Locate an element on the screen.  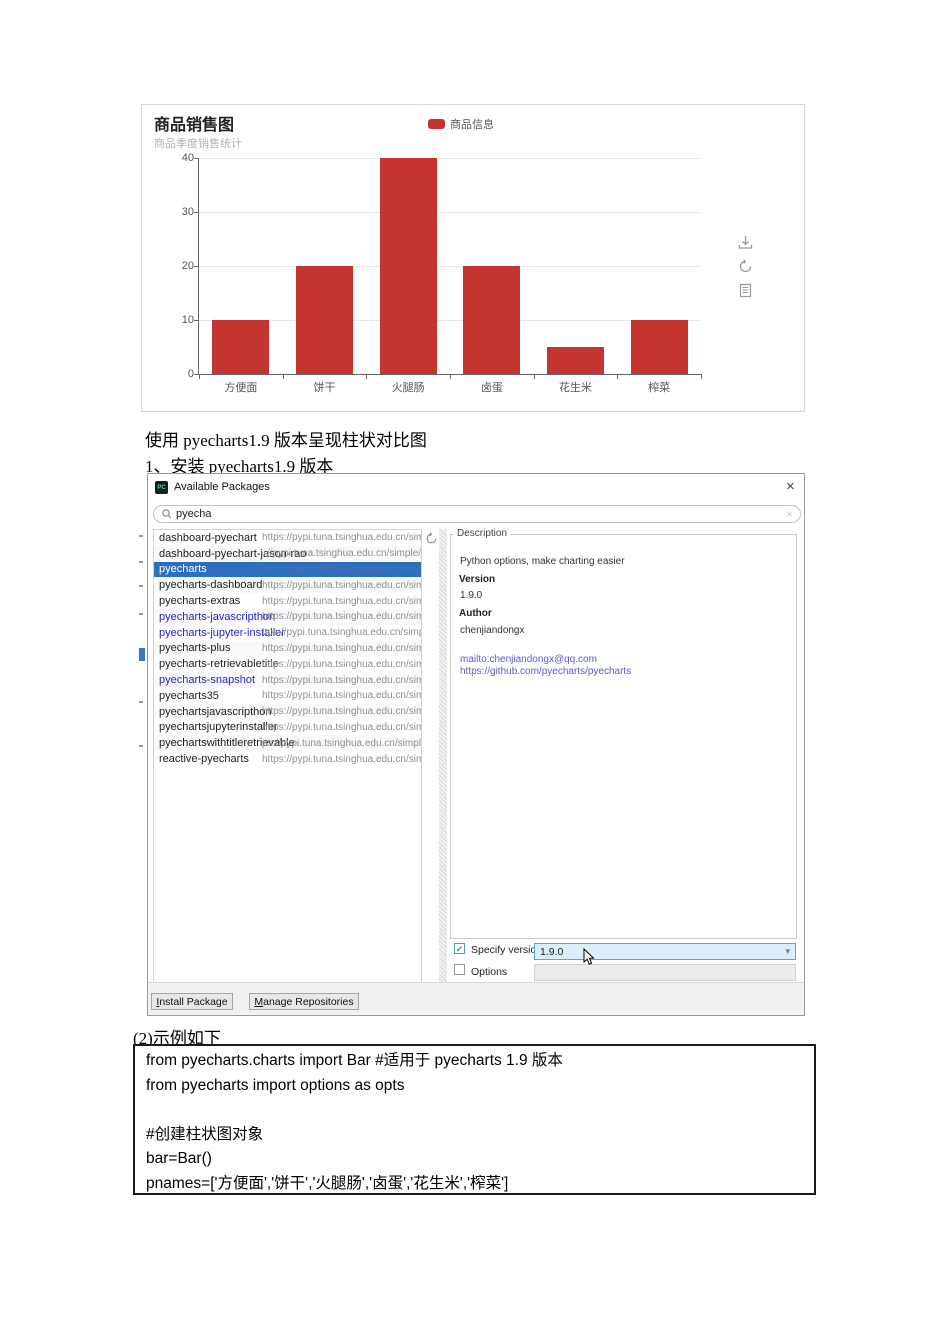
paragraph-usage: 使用 pyecharts1.9 版本呈现柱状对比图 is located at coordinates (286, 440).